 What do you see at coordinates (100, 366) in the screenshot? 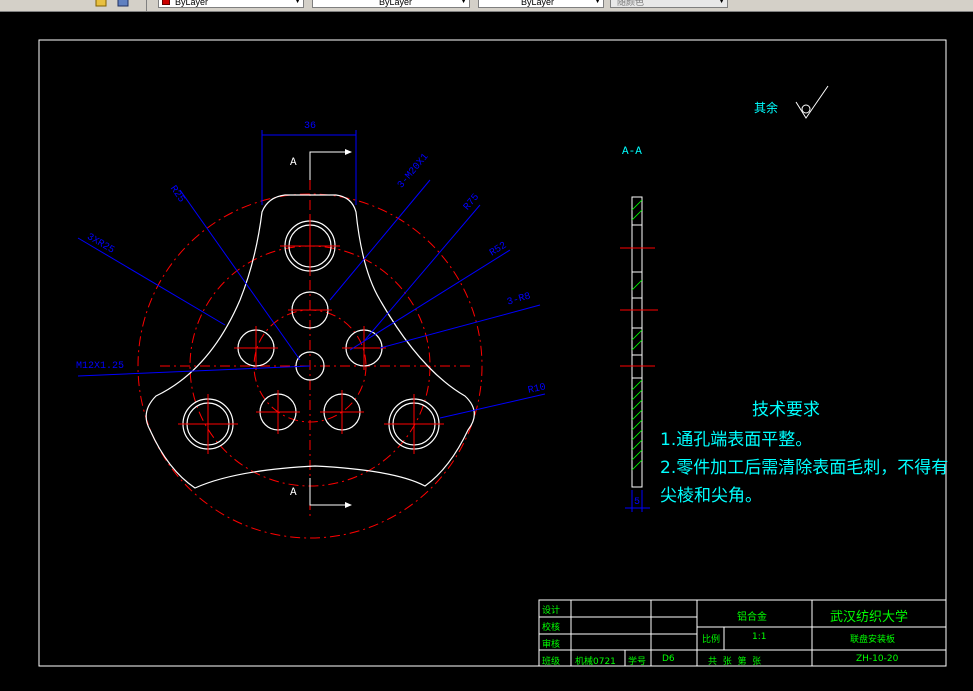
I see `dim-m12: M12X1.25` at bounding box center [100, 366].